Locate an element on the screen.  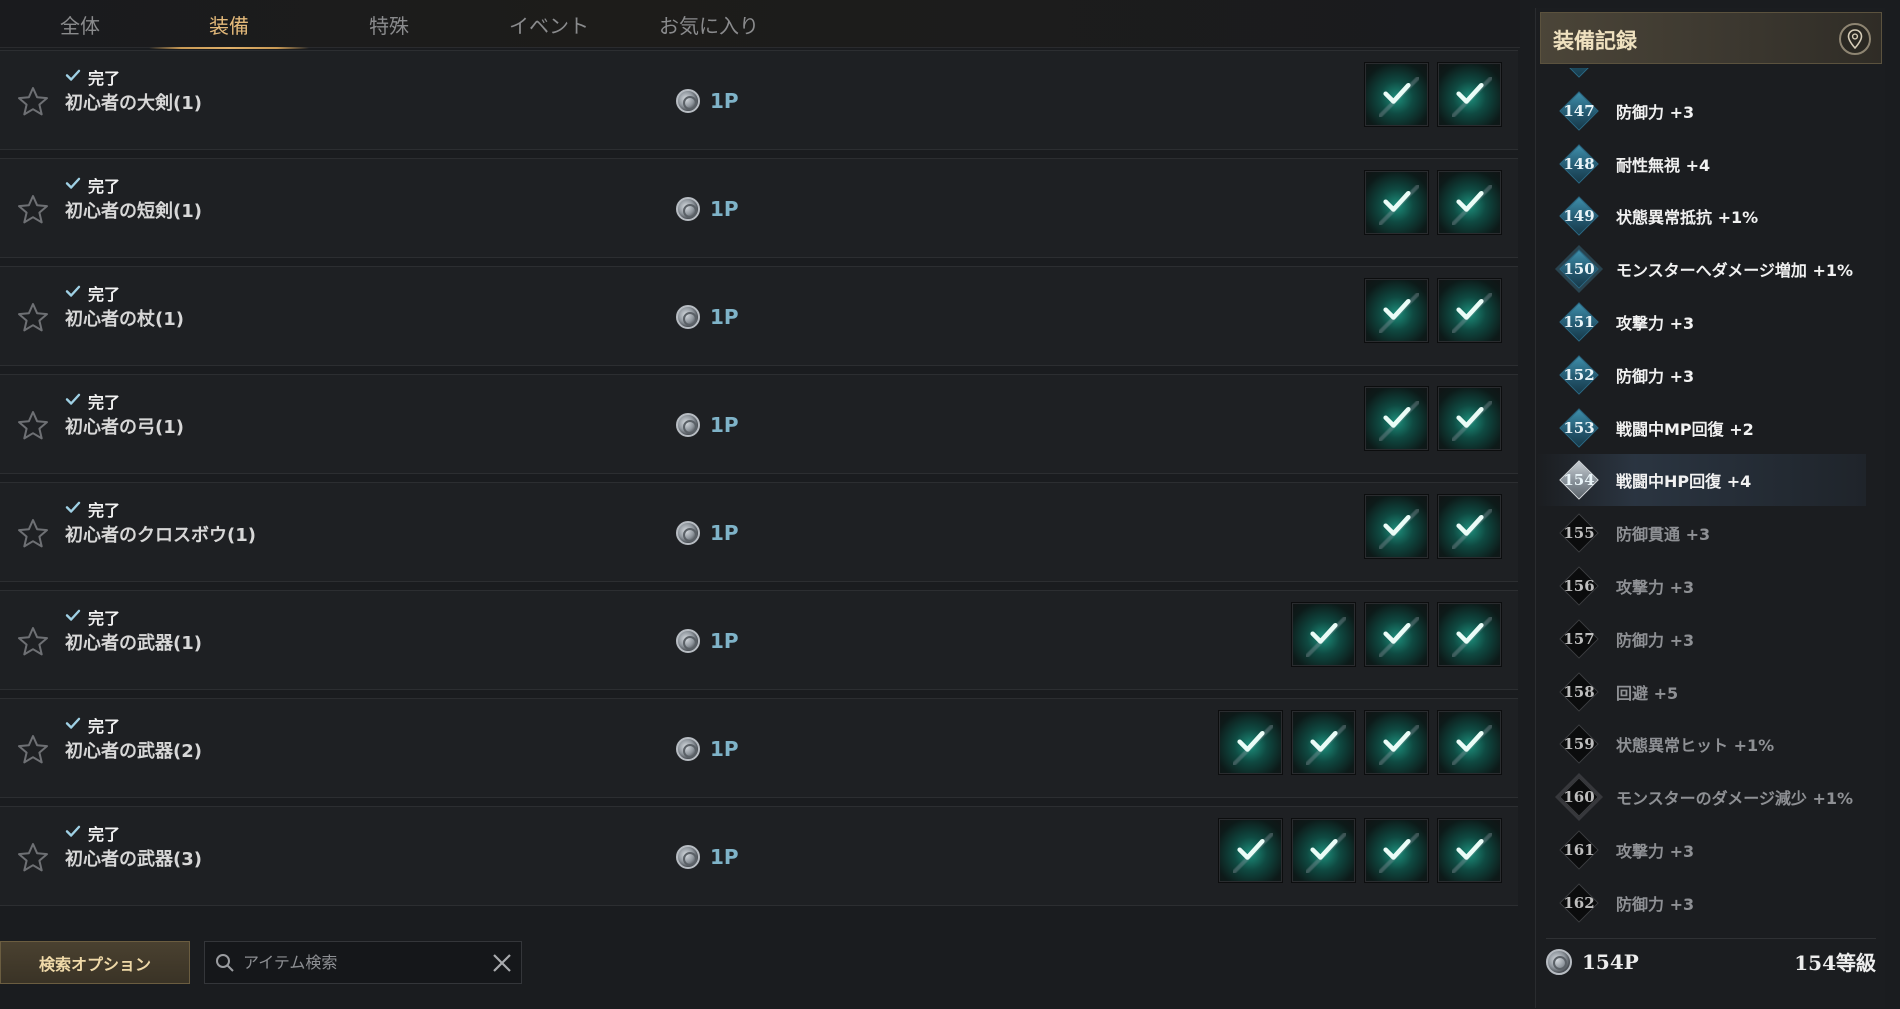
tab-event: イベント is located at coordinates (549, 24).